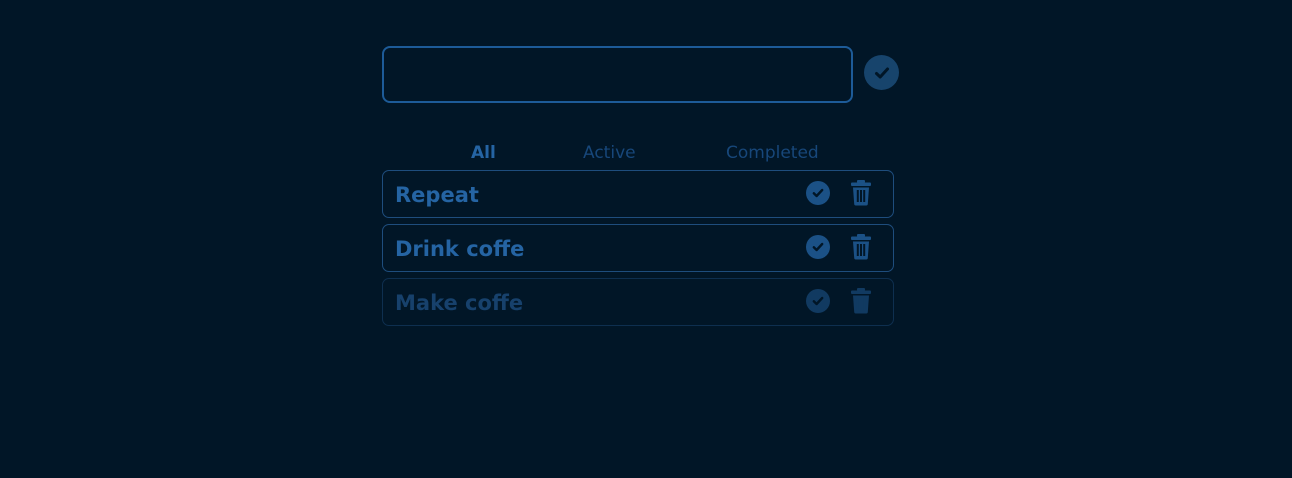 Image resolution: width=1292 pixels, height=478 pixels. I want to click on new-todo-row, so click(642, 74).